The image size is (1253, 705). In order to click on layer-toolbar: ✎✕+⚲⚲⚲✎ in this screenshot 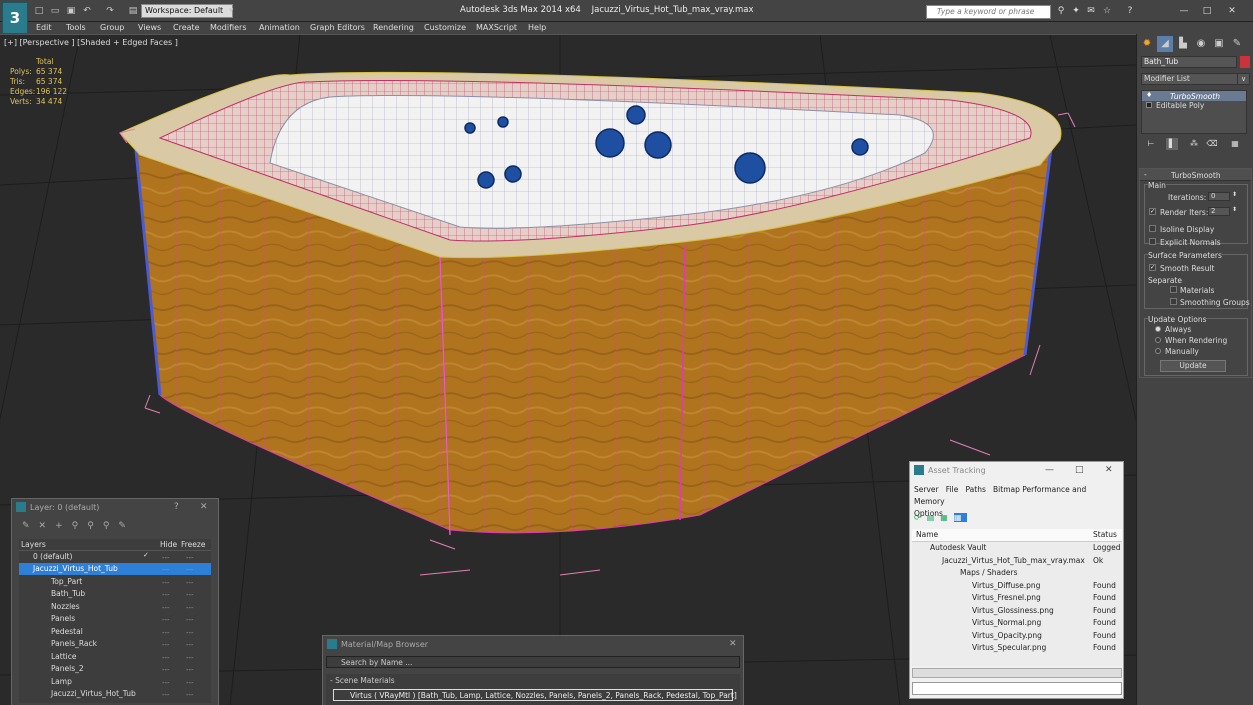, I will do `click(78, 526)`.